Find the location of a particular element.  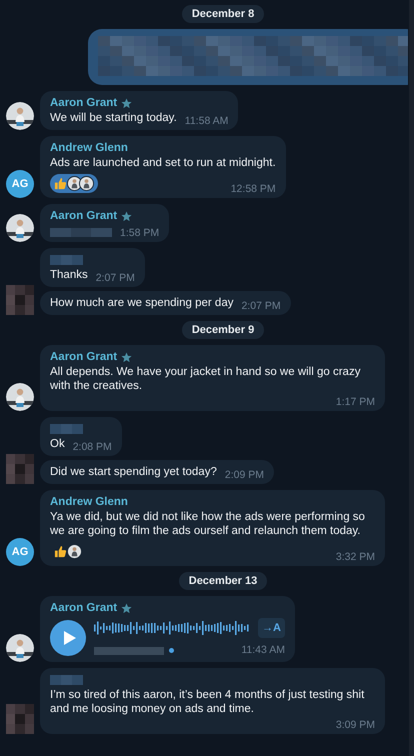

date-label: December 8 is located at coordinates (223, 14).